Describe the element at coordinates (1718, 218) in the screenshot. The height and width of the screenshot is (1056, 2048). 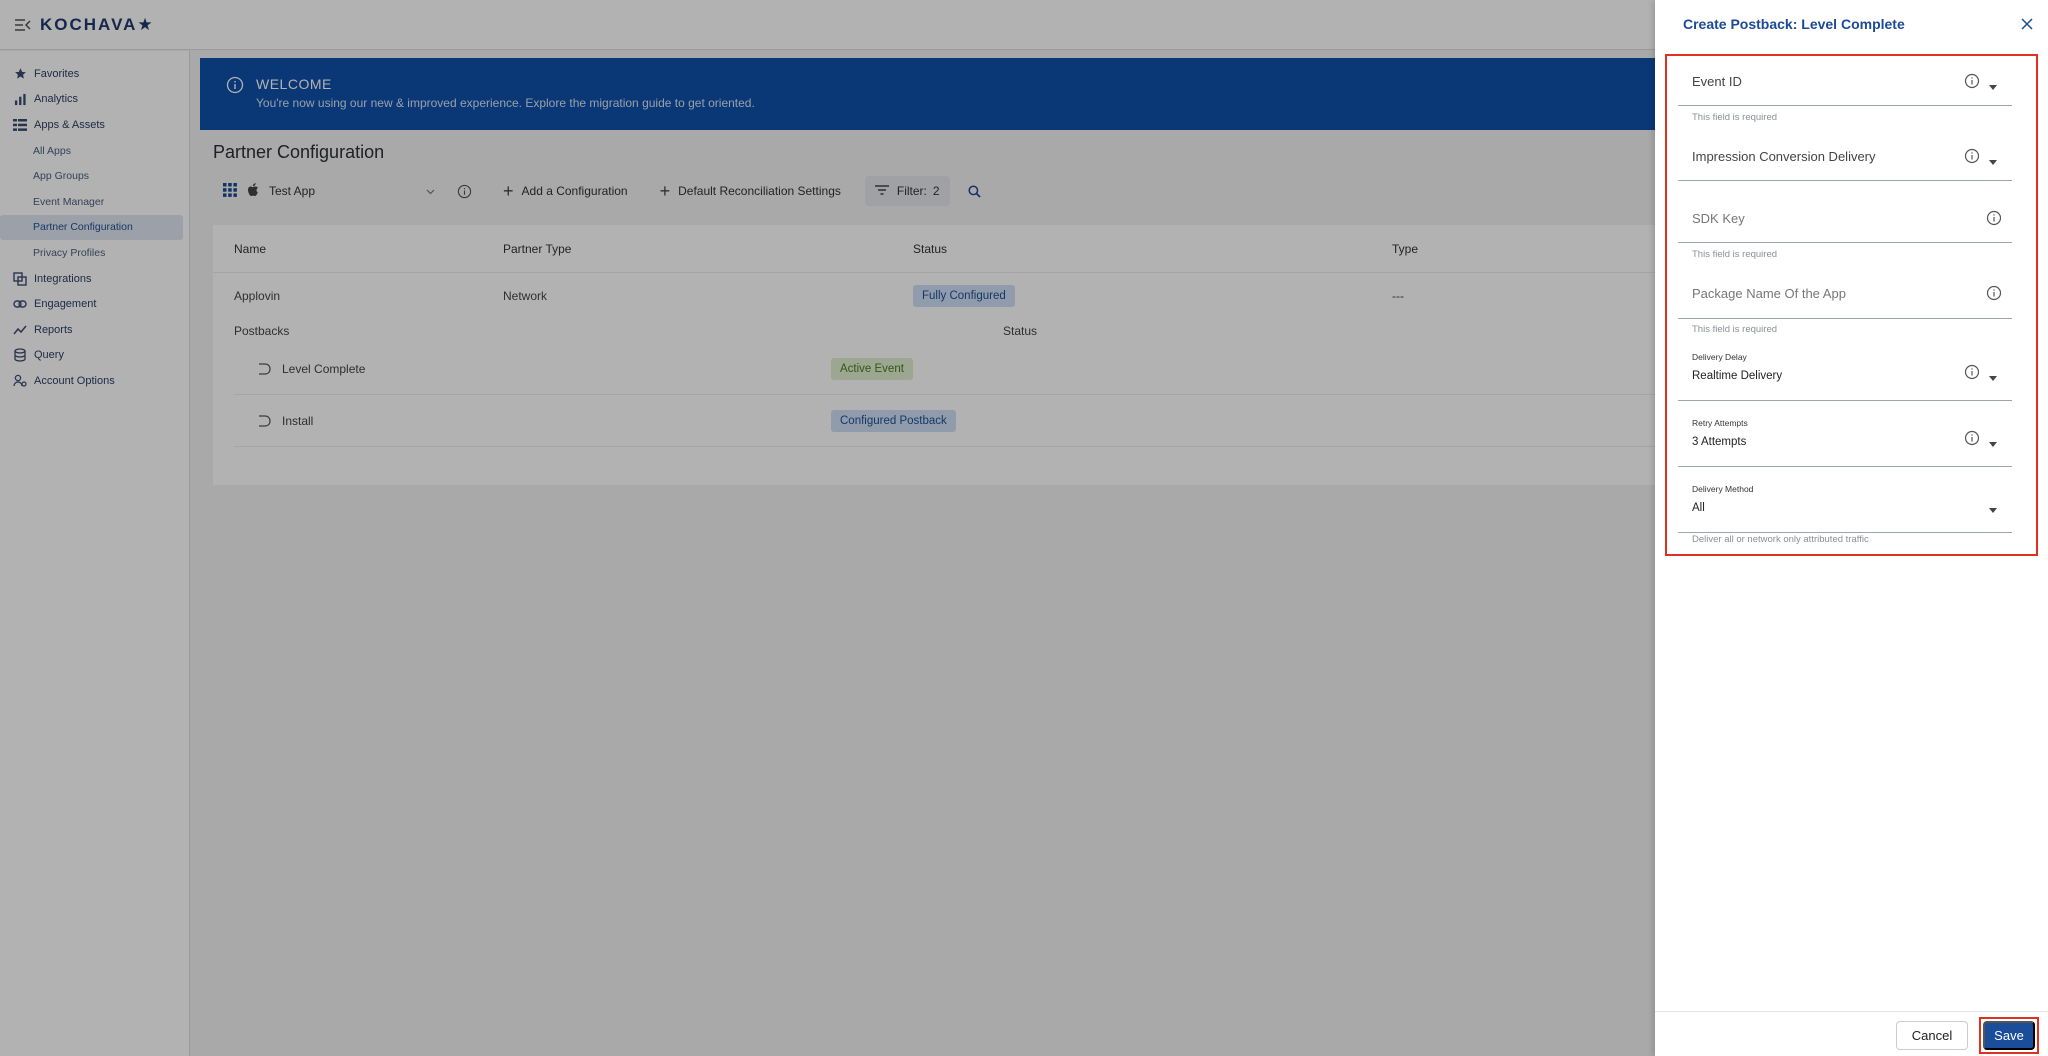
I see `sdk-key-label: SDK Key` at that location.